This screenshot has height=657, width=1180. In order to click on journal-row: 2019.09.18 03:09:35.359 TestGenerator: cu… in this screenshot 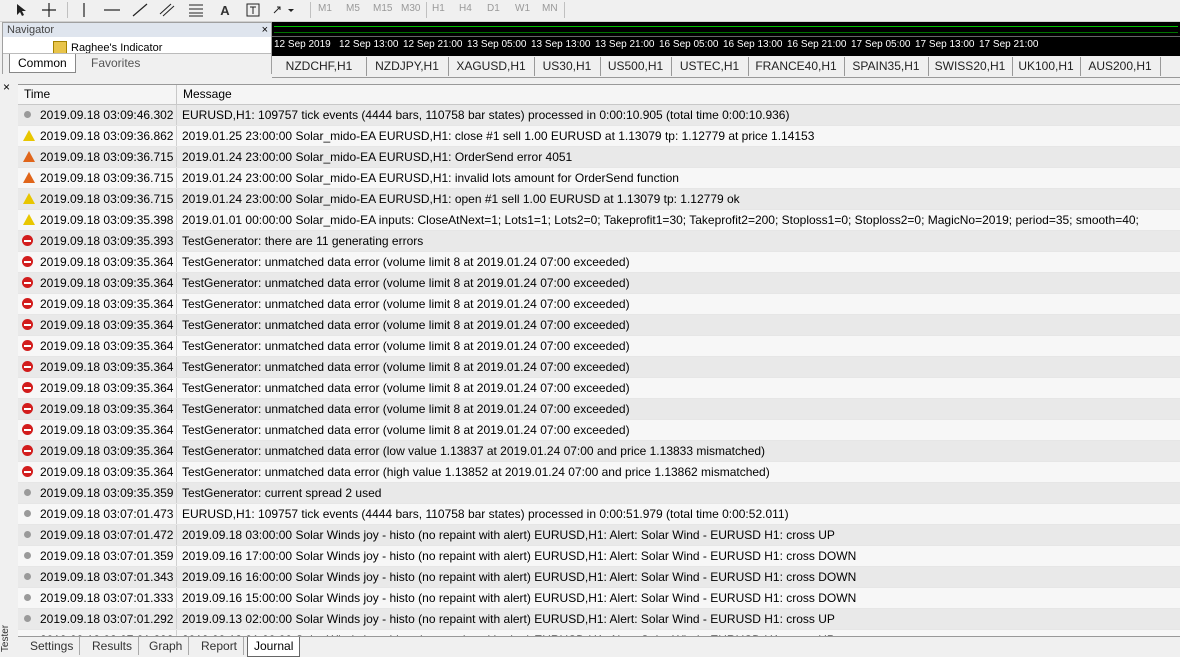, I will do `click(599, 493)`.